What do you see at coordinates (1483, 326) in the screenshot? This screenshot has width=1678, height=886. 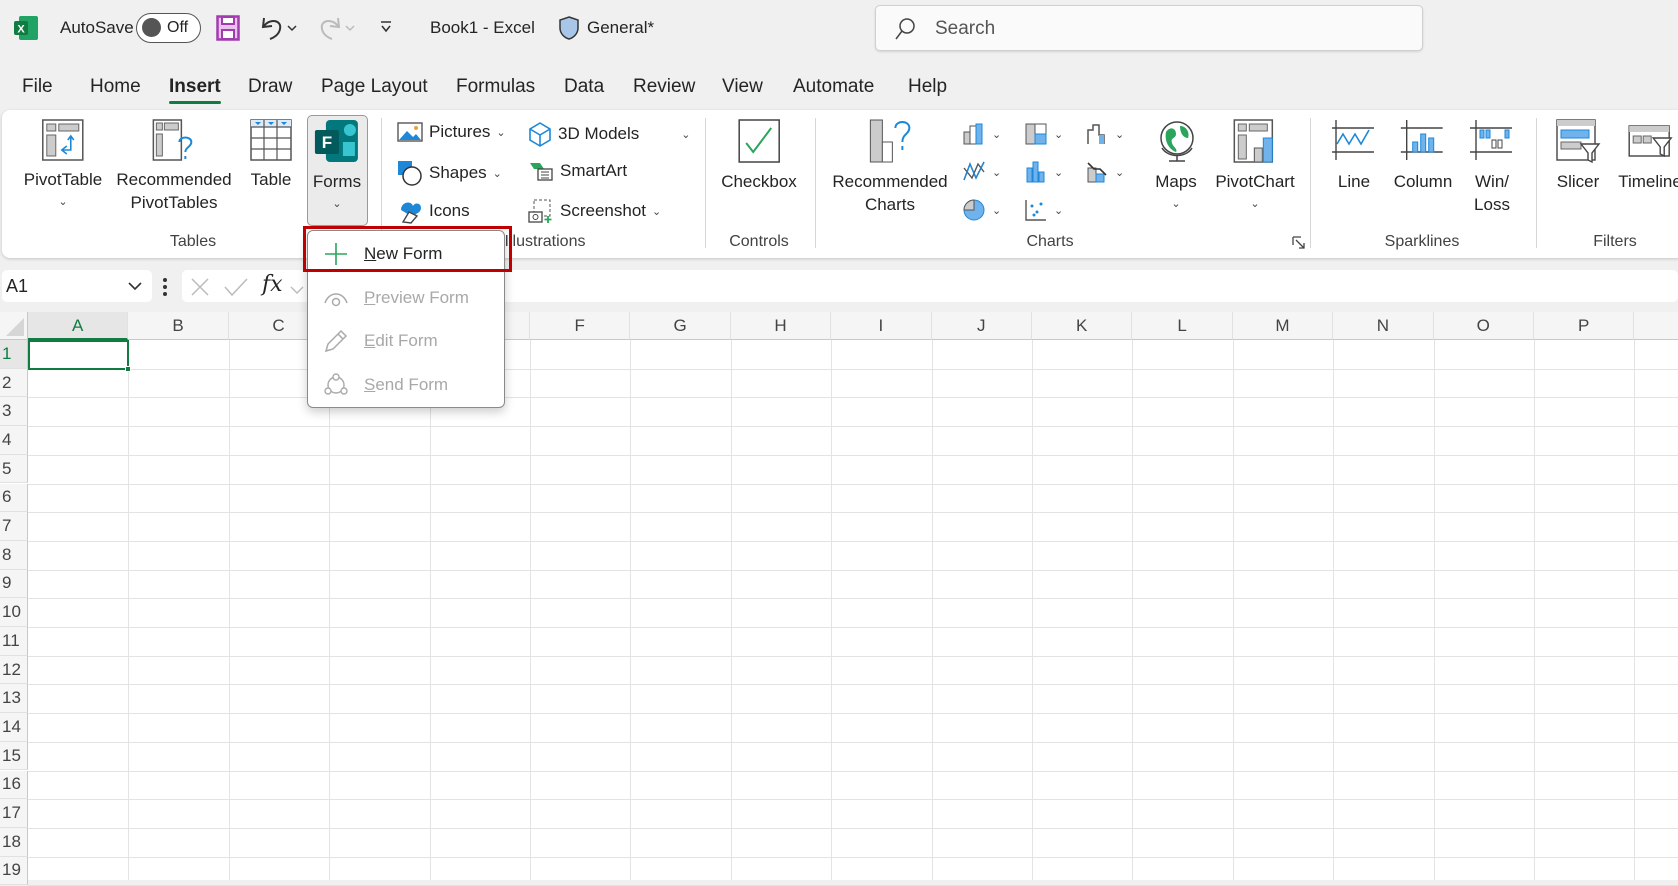 I see `column-header-O: O` at bounding box center [1483, 326].